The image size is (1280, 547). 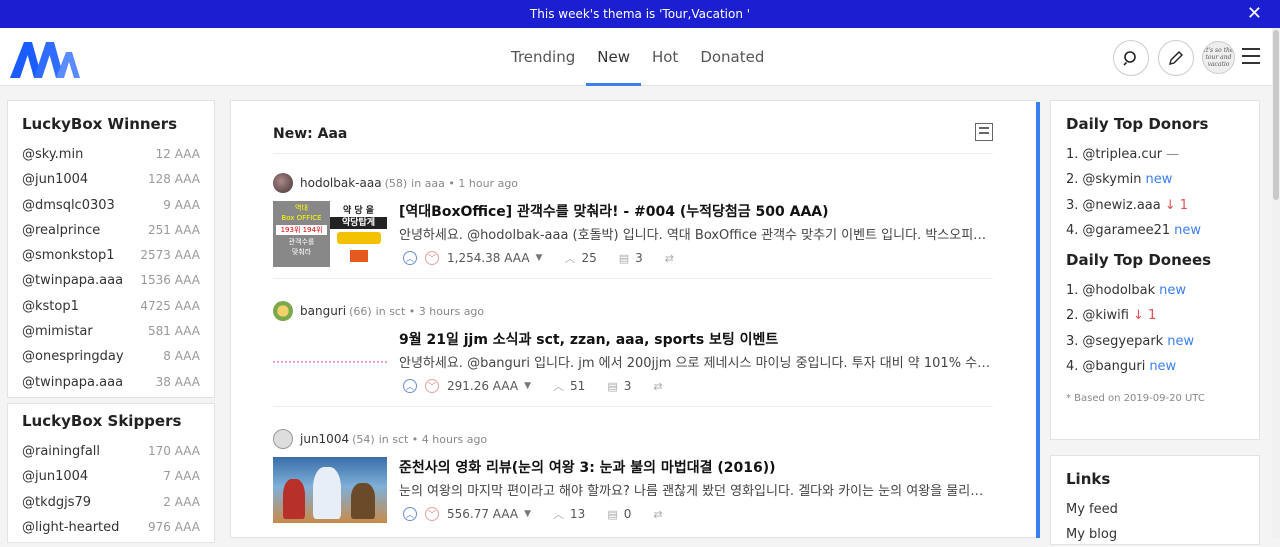 I want to click on user-name: @sky.min, so click(x=52, y=154).